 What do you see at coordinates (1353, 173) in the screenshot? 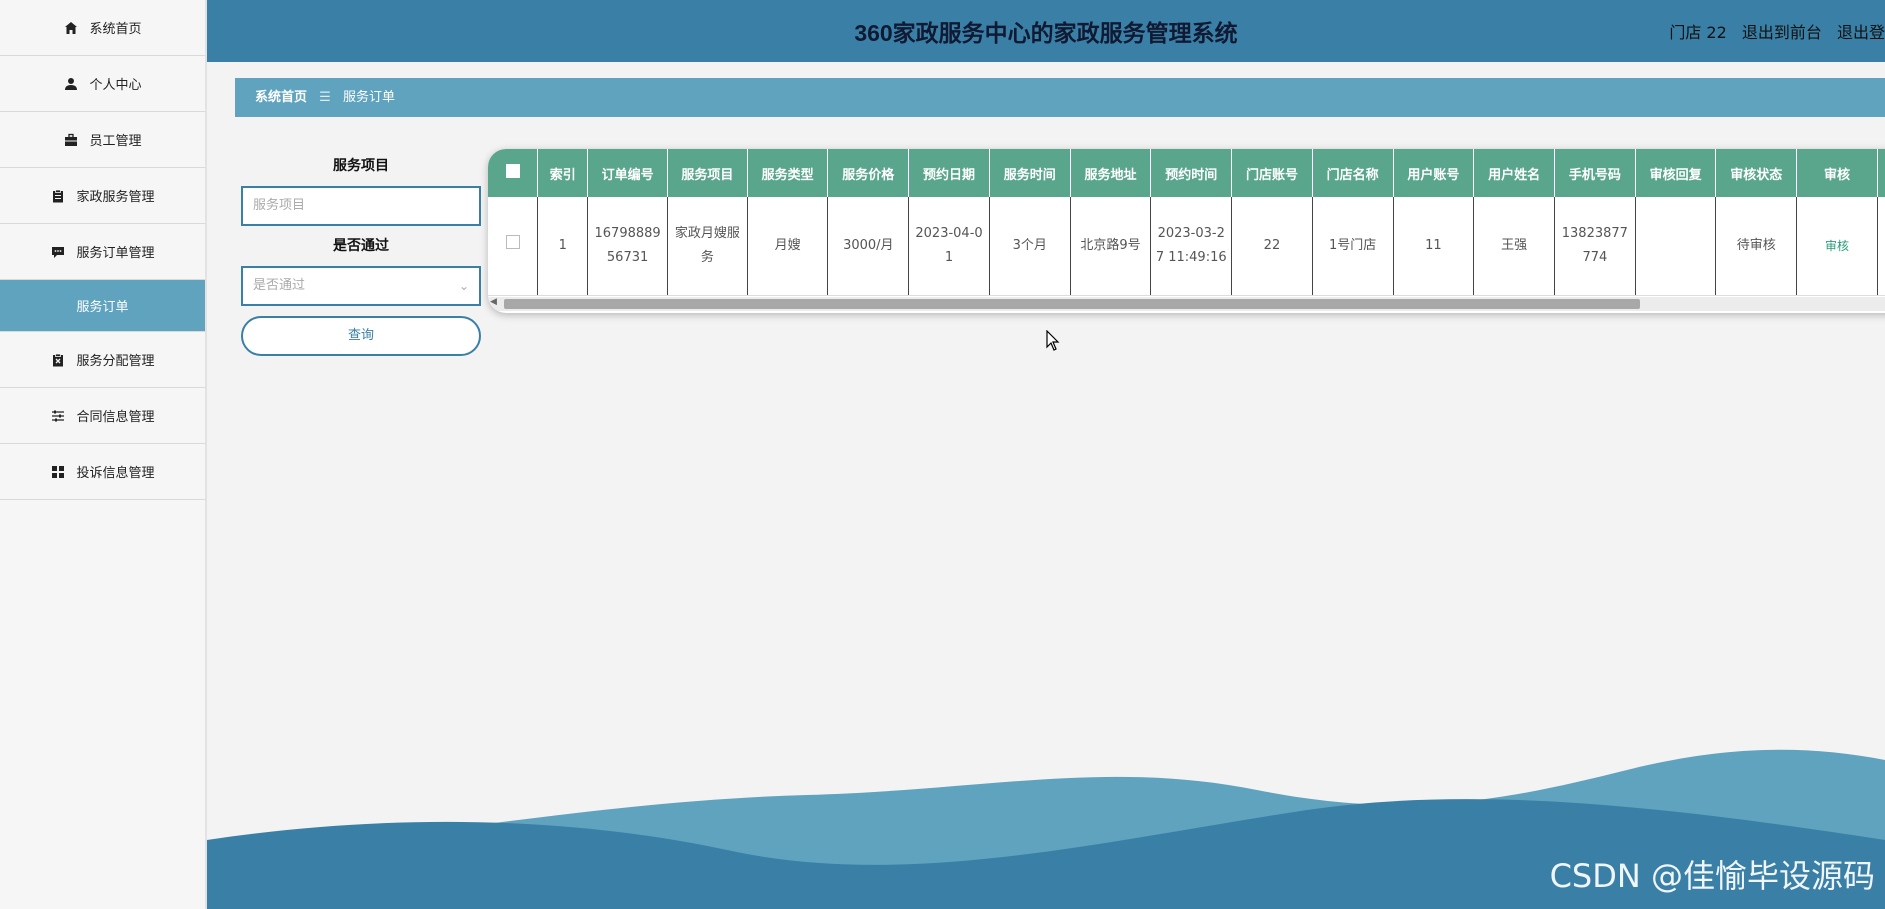
I see `column-header: 门店名称` at bounding box center [1353, 173].